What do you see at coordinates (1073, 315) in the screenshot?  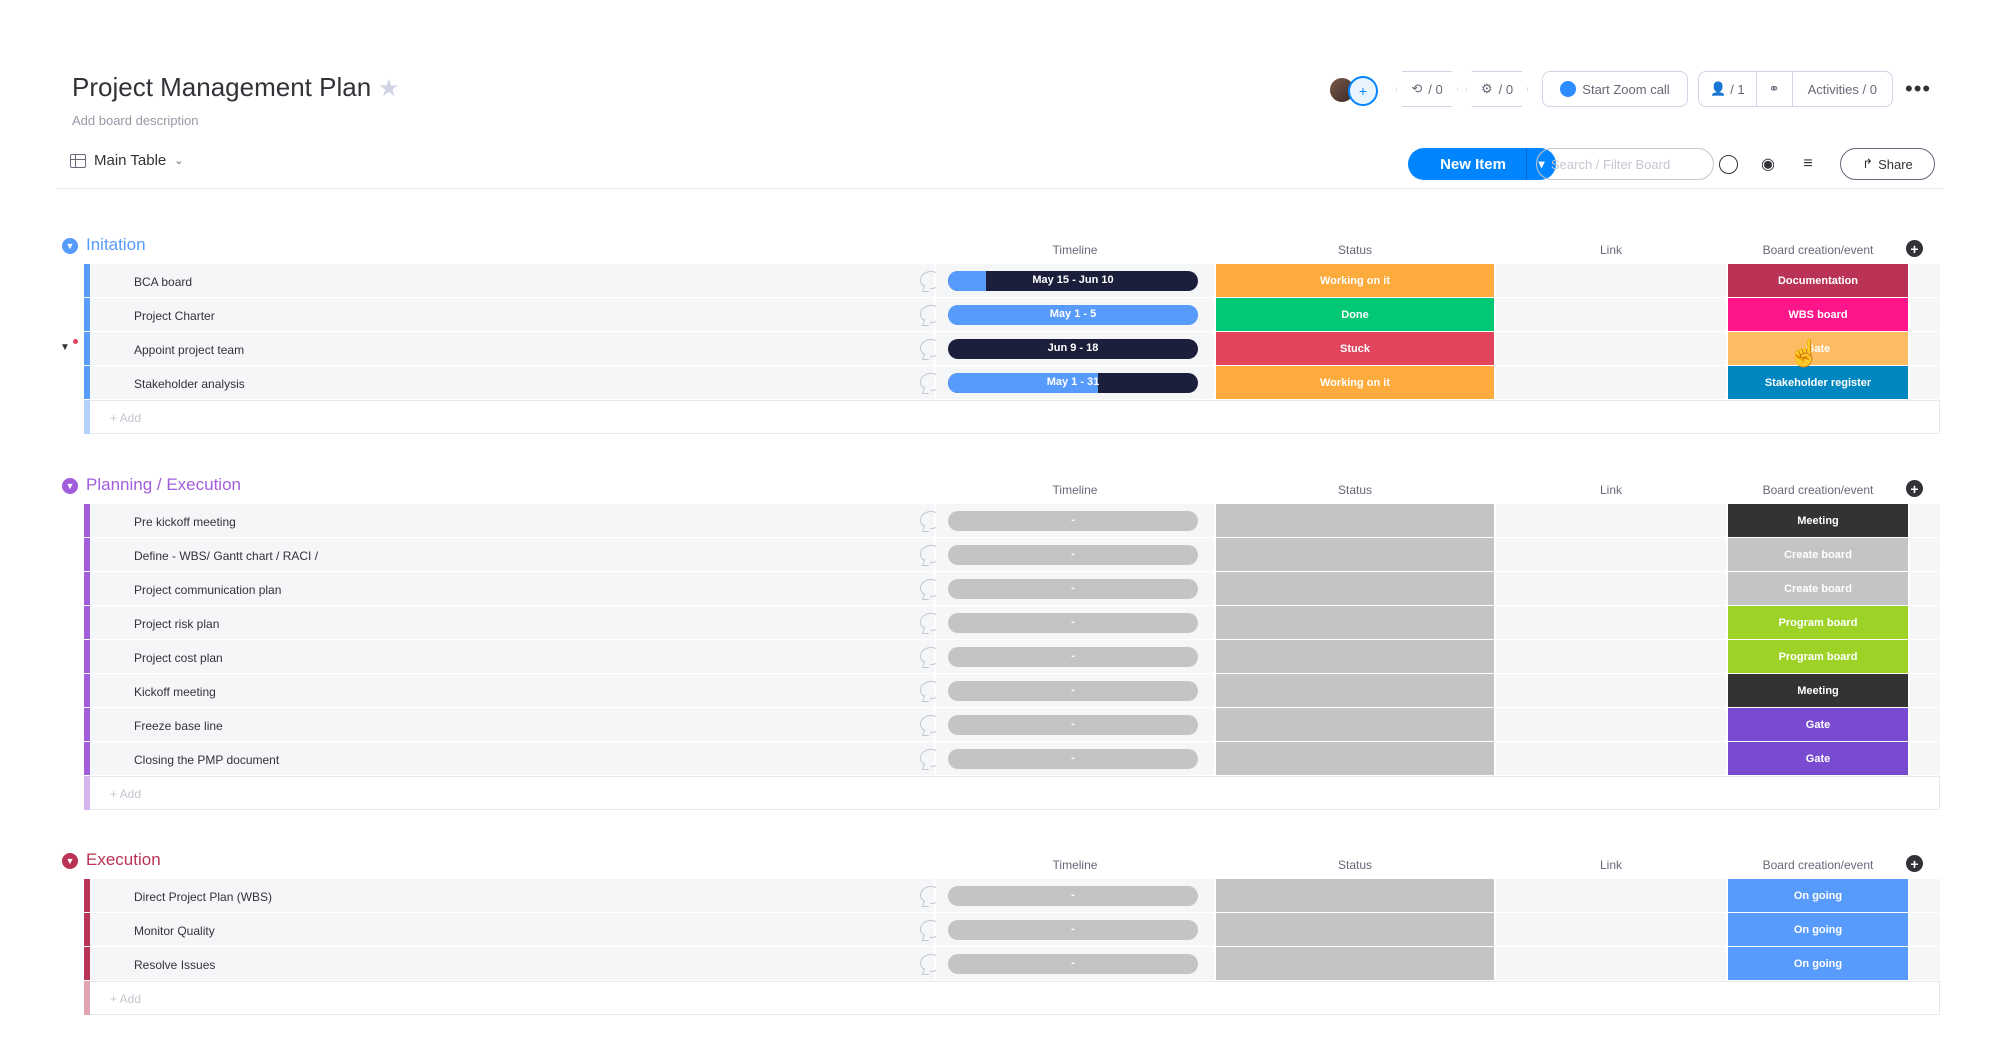 I see `timeline-bar: May 1 - 5` at bounding box center [1073, 315].